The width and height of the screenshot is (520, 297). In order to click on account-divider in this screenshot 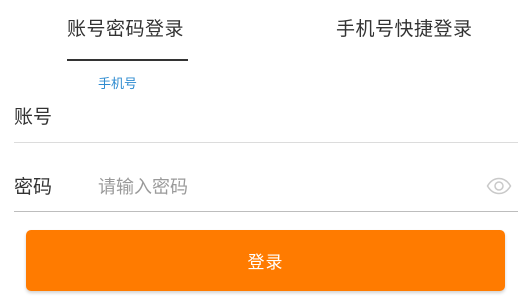, I will do `click(266, 142)`.